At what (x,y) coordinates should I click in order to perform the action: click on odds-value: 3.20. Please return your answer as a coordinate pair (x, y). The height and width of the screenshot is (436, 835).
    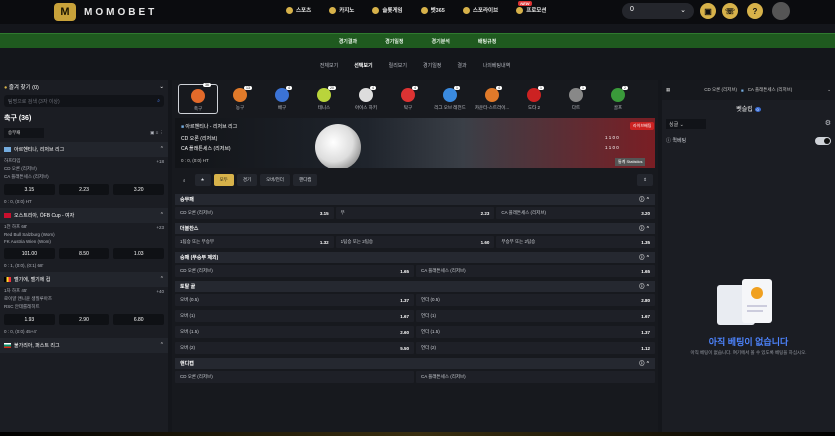
    Looking at the image, I should click on (646, 213).